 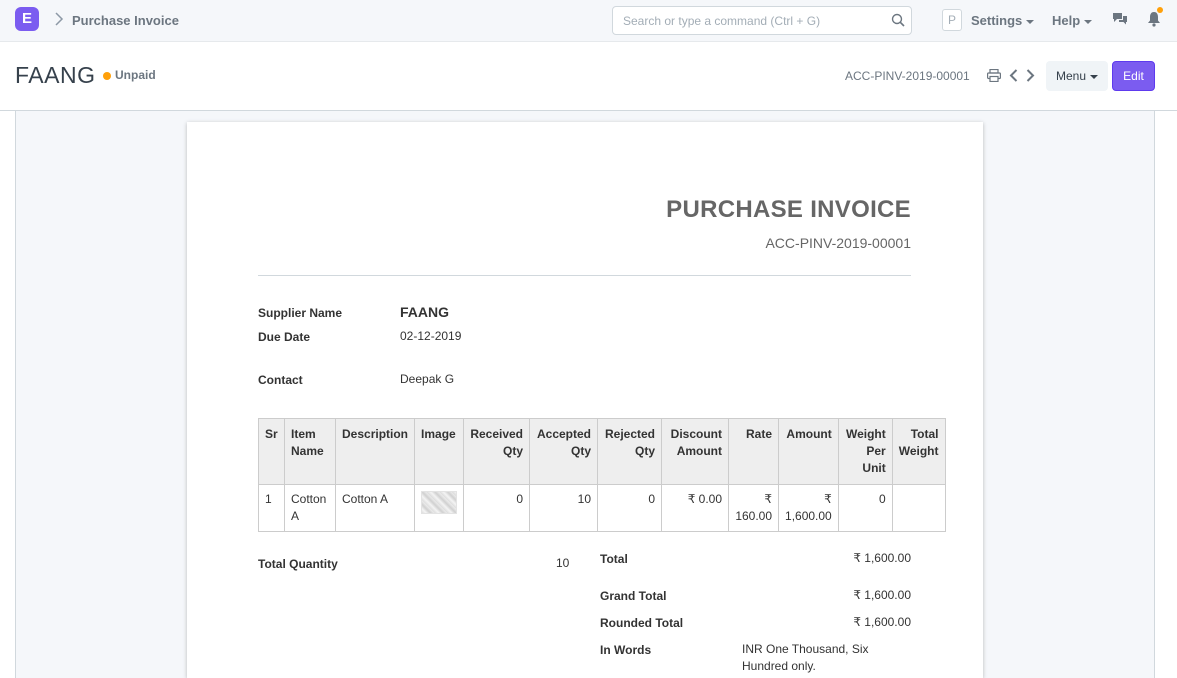 I want to click on cell-rate: ₹ 160.00, so click(x=754, y=508).